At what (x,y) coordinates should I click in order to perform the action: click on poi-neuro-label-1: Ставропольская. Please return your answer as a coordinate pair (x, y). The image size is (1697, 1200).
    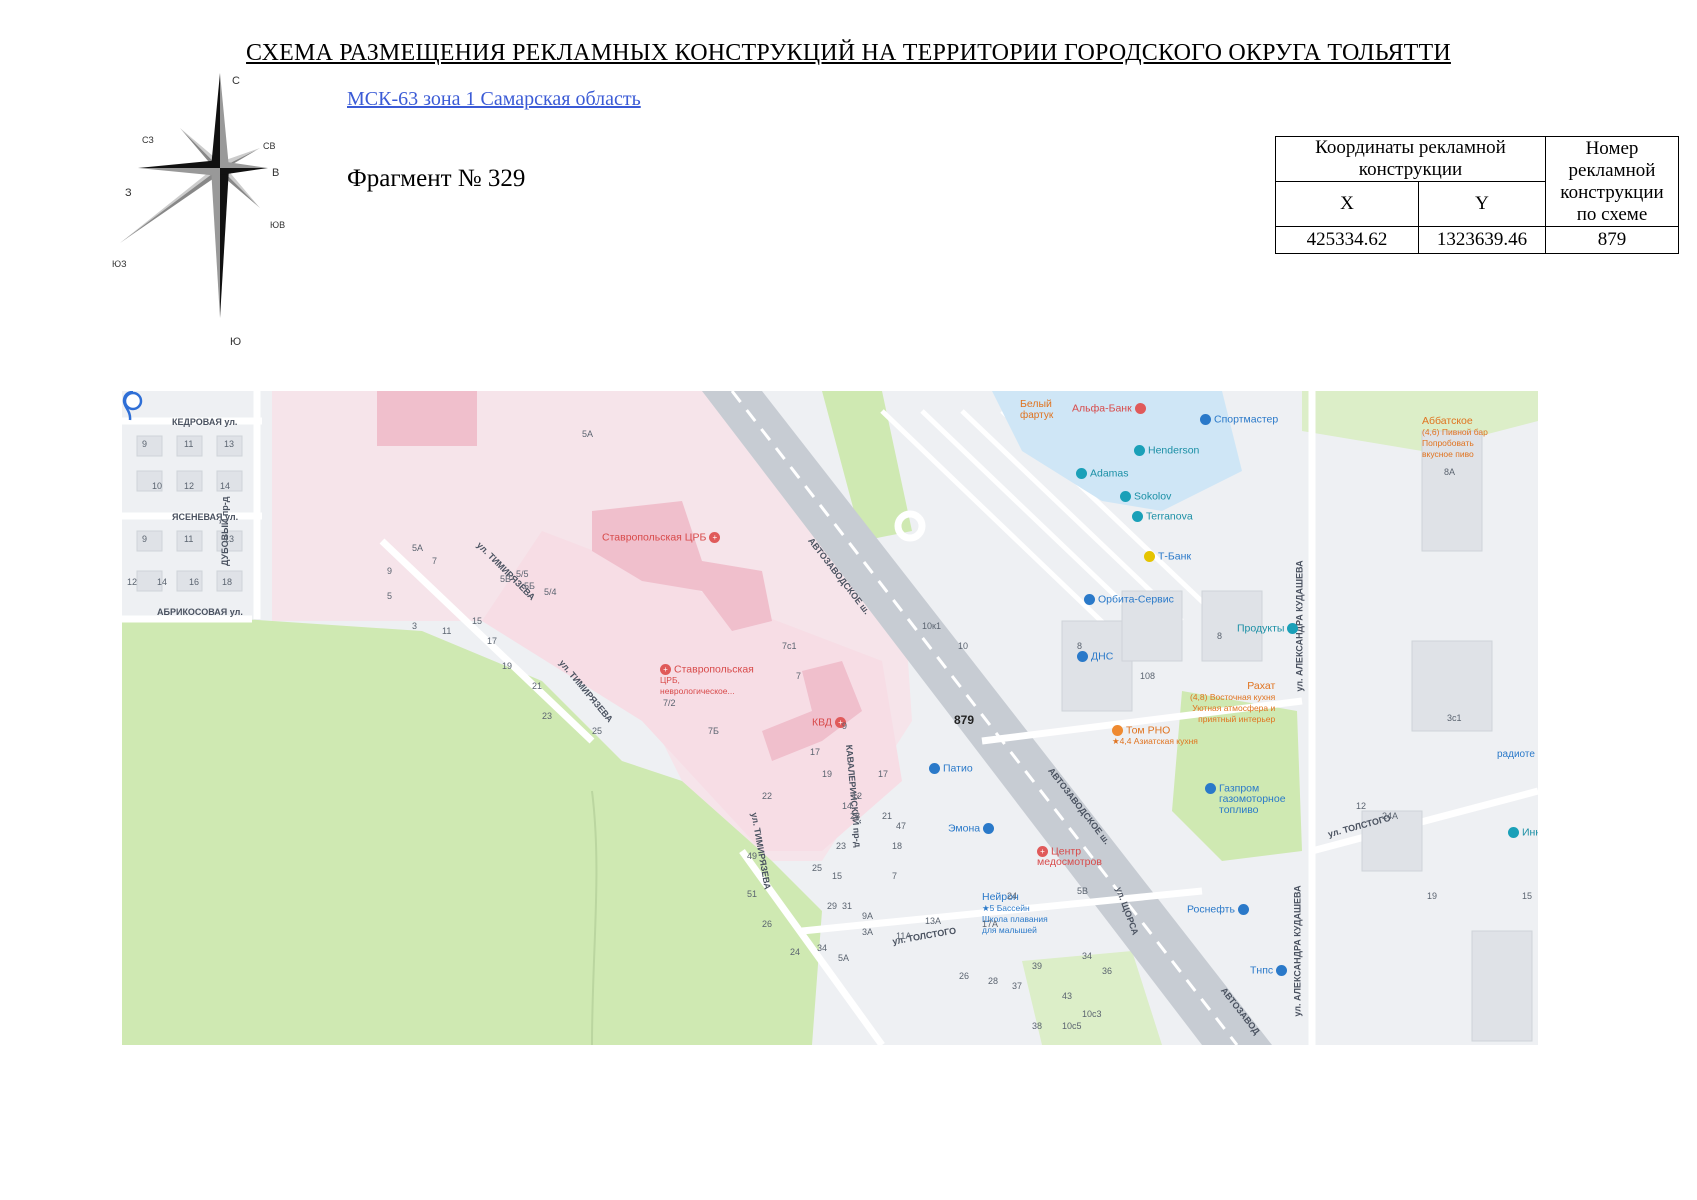
    Looking at the image, I should click on (714, 669).